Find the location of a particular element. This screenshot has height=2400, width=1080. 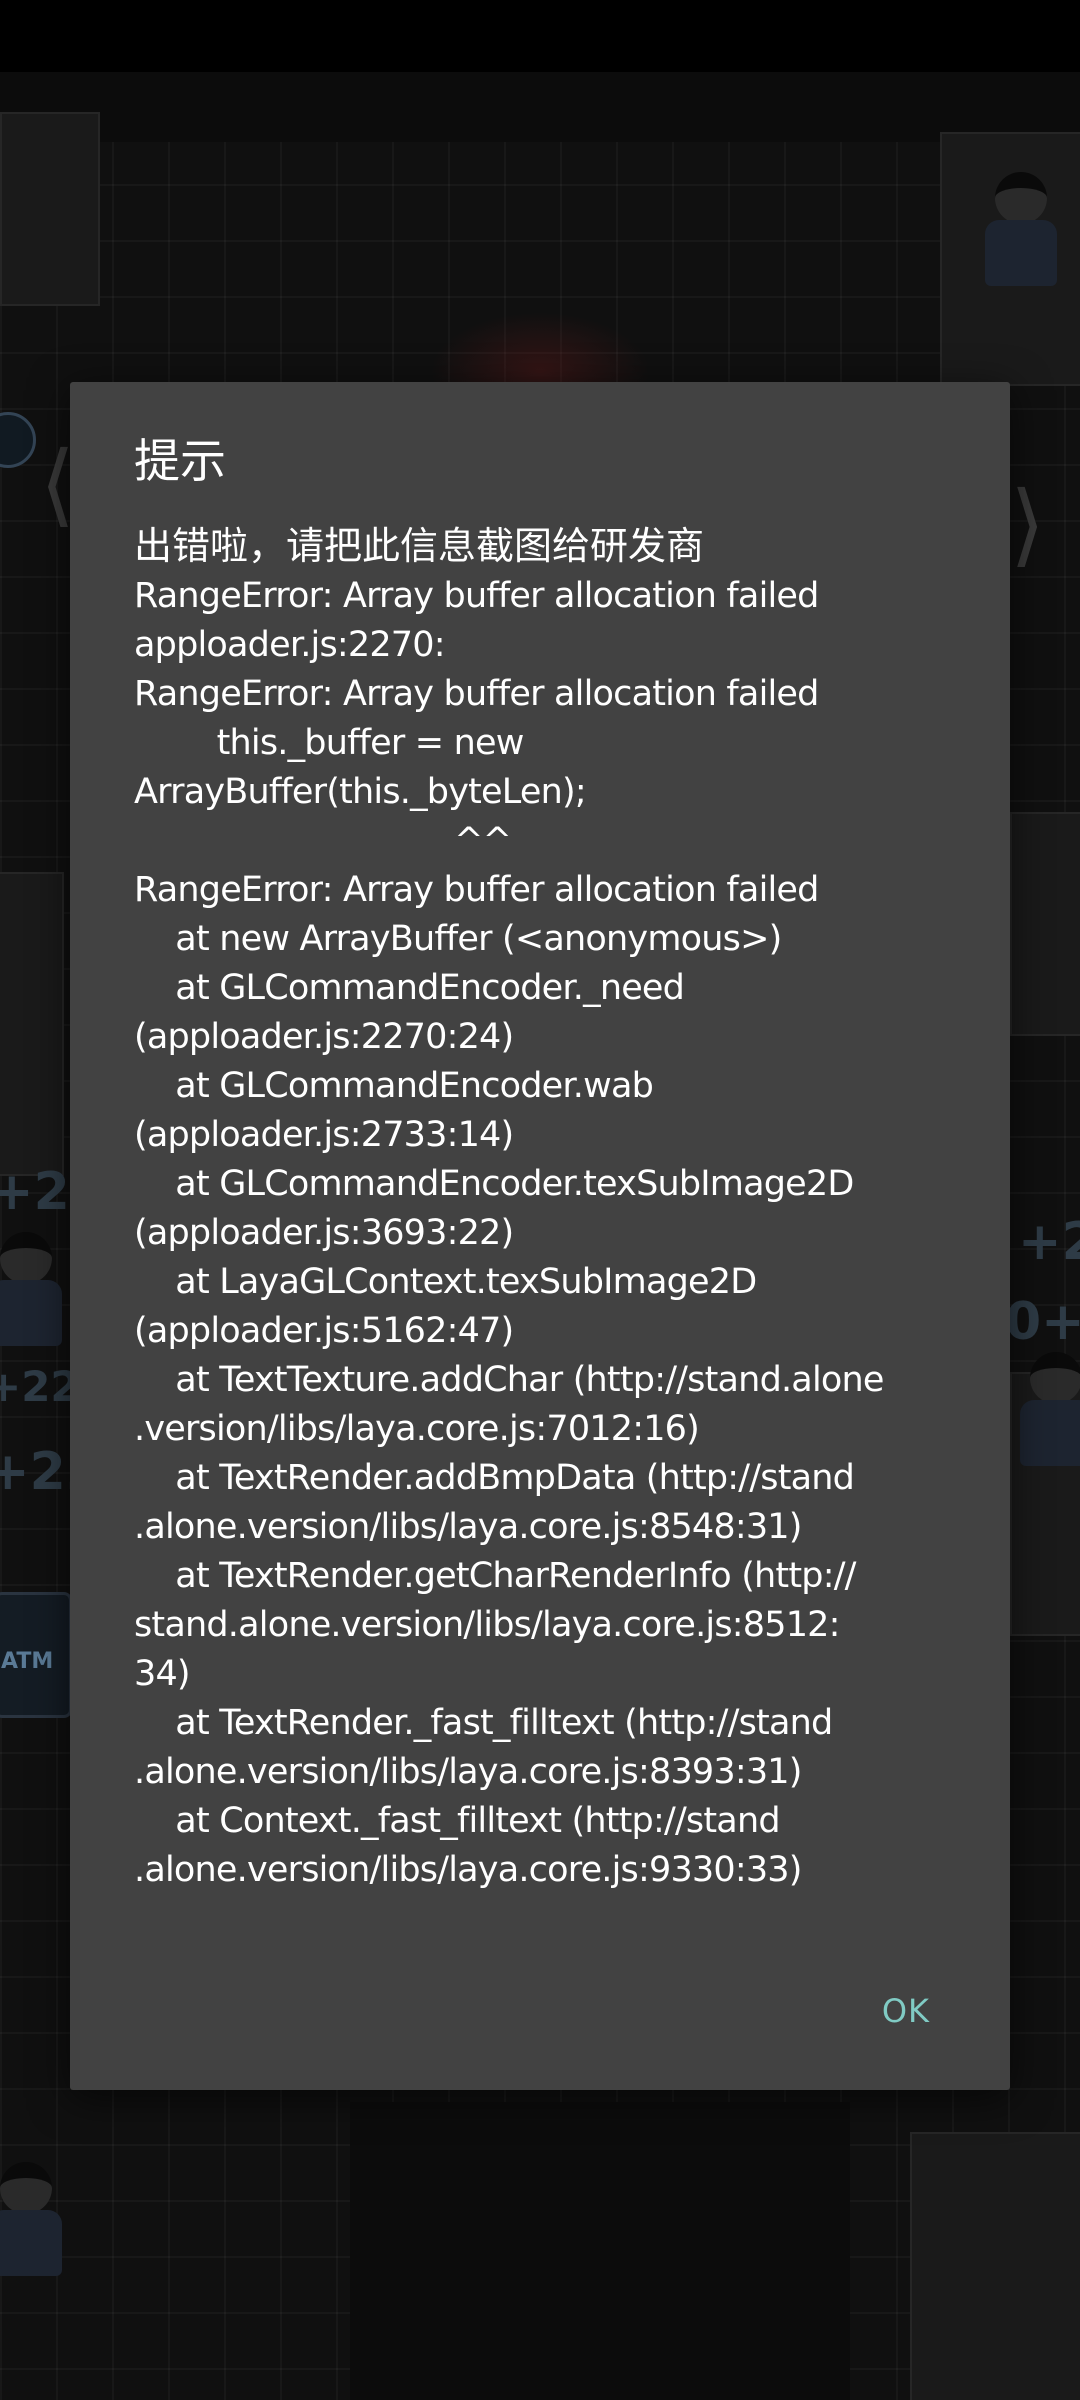

error-message-line: .version/libs/laya.core.js:7012:16) is located at coordinates (417, 1429).